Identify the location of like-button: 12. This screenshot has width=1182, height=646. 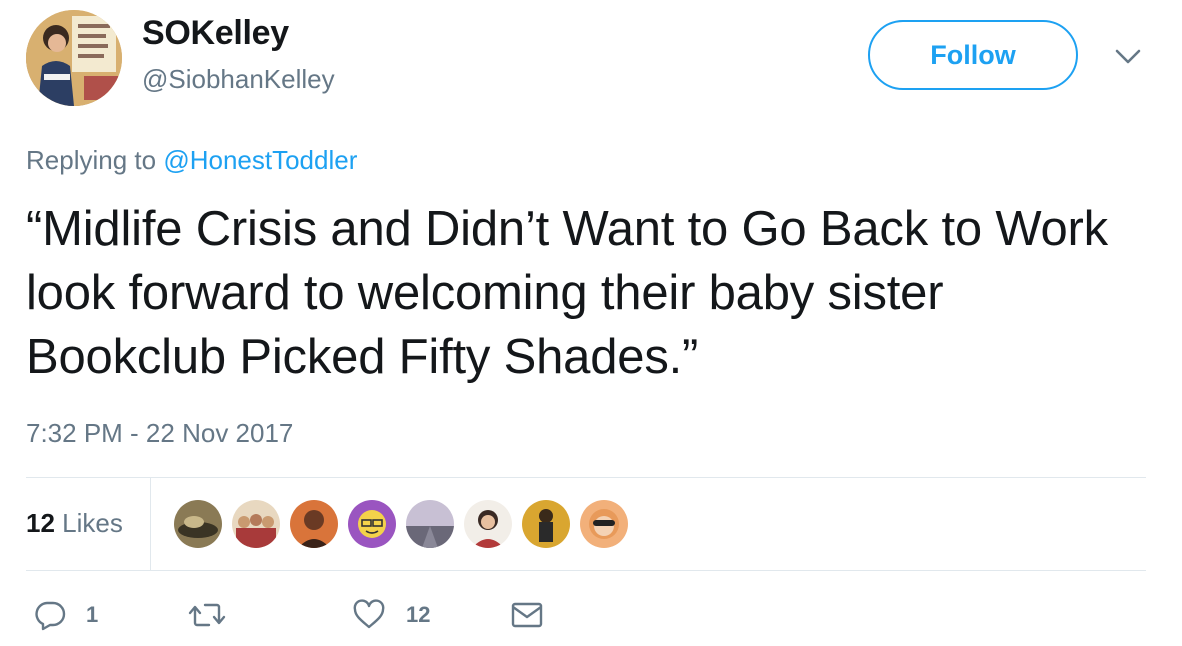
(391, 615).